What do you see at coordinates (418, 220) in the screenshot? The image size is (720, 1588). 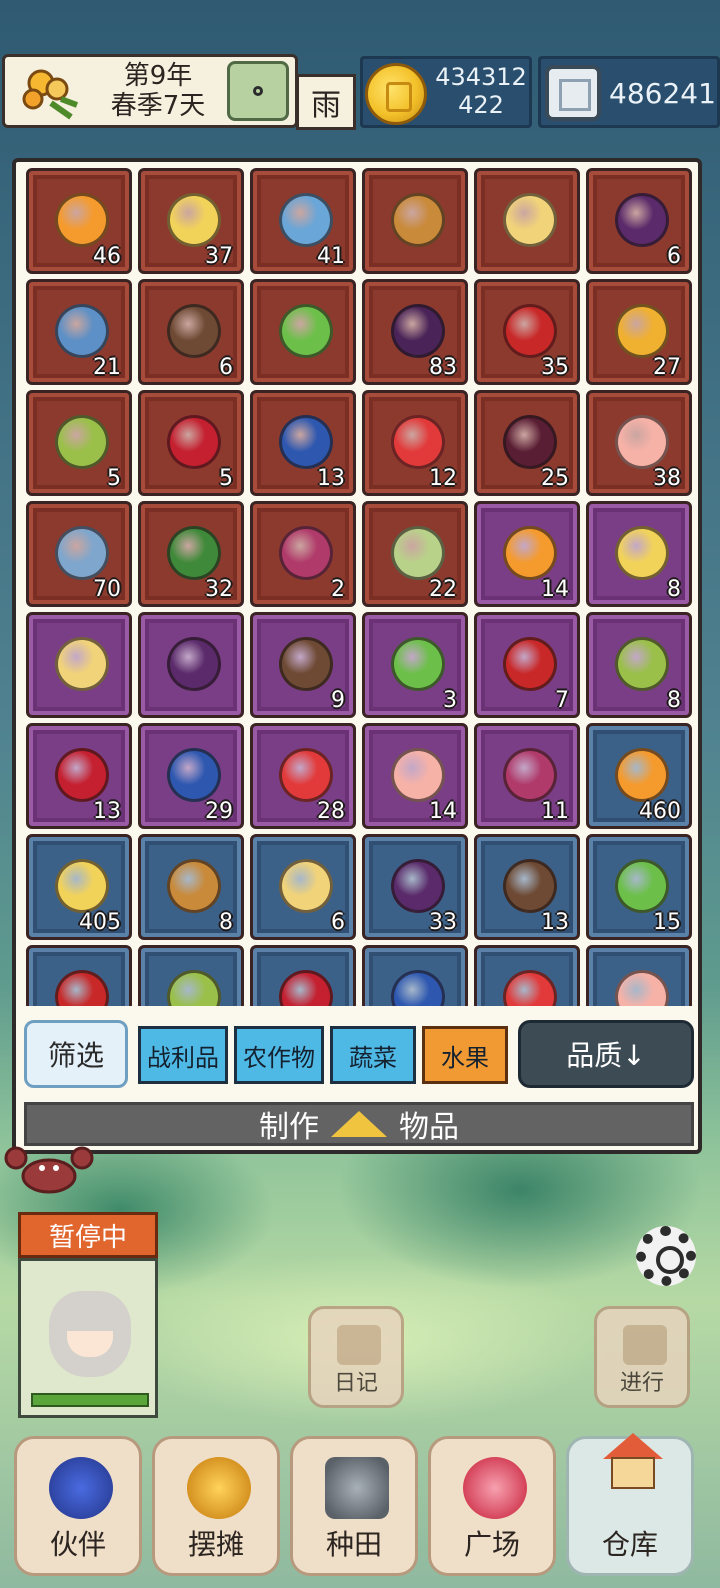 I see `kiwi-icon` at bounding box center [418, 220].